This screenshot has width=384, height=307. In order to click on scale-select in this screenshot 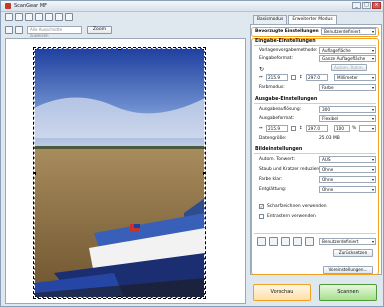, I will do `click(367, 128)`.